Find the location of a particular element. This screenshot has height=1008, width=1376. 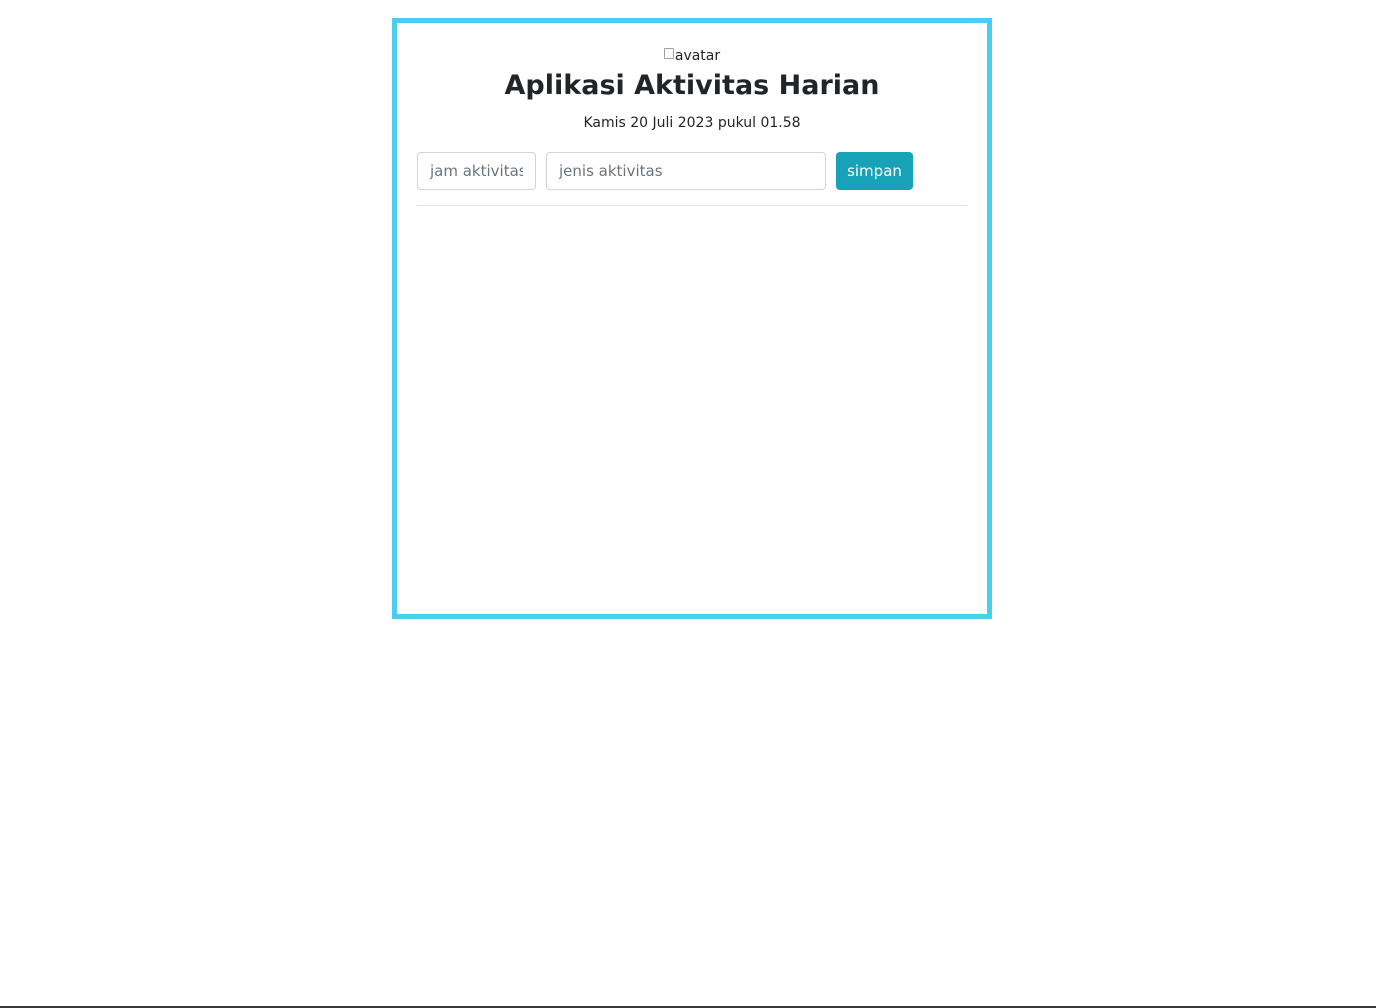

avatar: avatar is located at coordinates (692, 56).